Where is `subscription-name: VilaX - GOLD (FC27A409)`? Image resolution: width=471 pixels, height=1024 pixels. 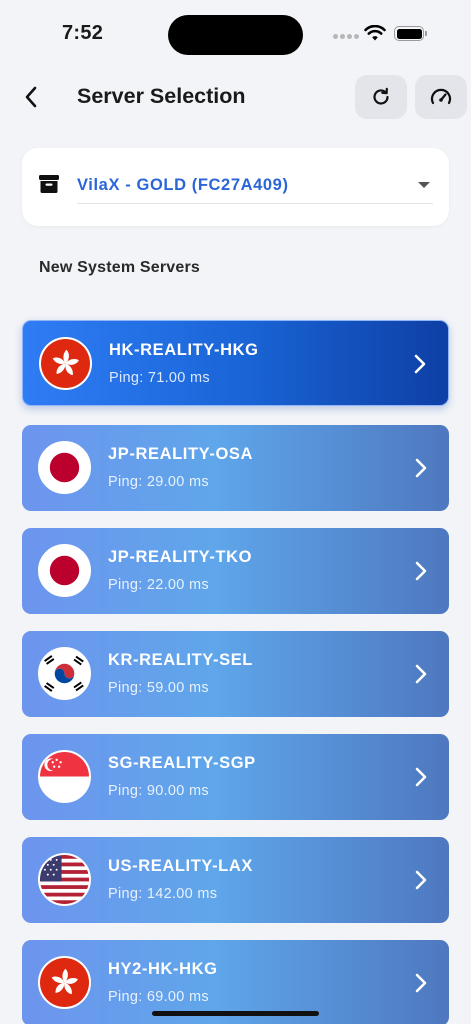 subscription-name: VilaX - GOLD (FC27A409) is located at coordinates (183, 185).